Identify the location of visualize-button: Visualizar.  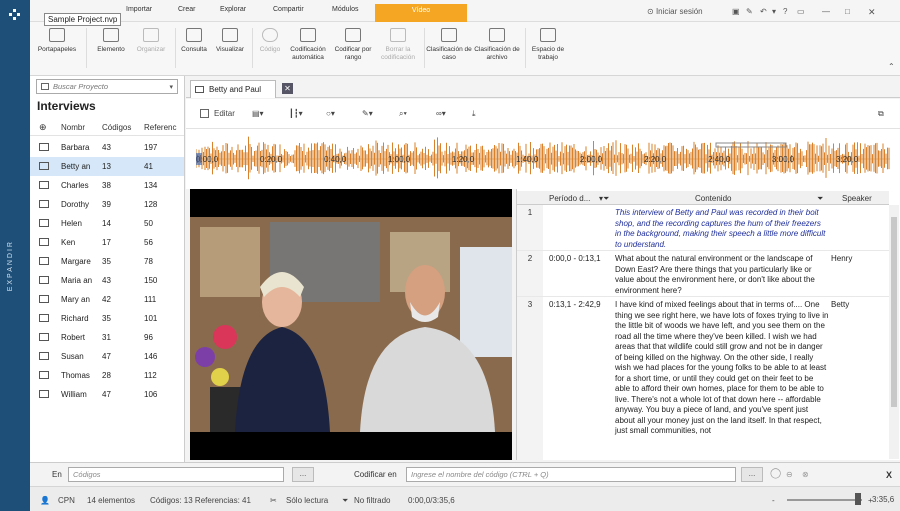
(230, 41).